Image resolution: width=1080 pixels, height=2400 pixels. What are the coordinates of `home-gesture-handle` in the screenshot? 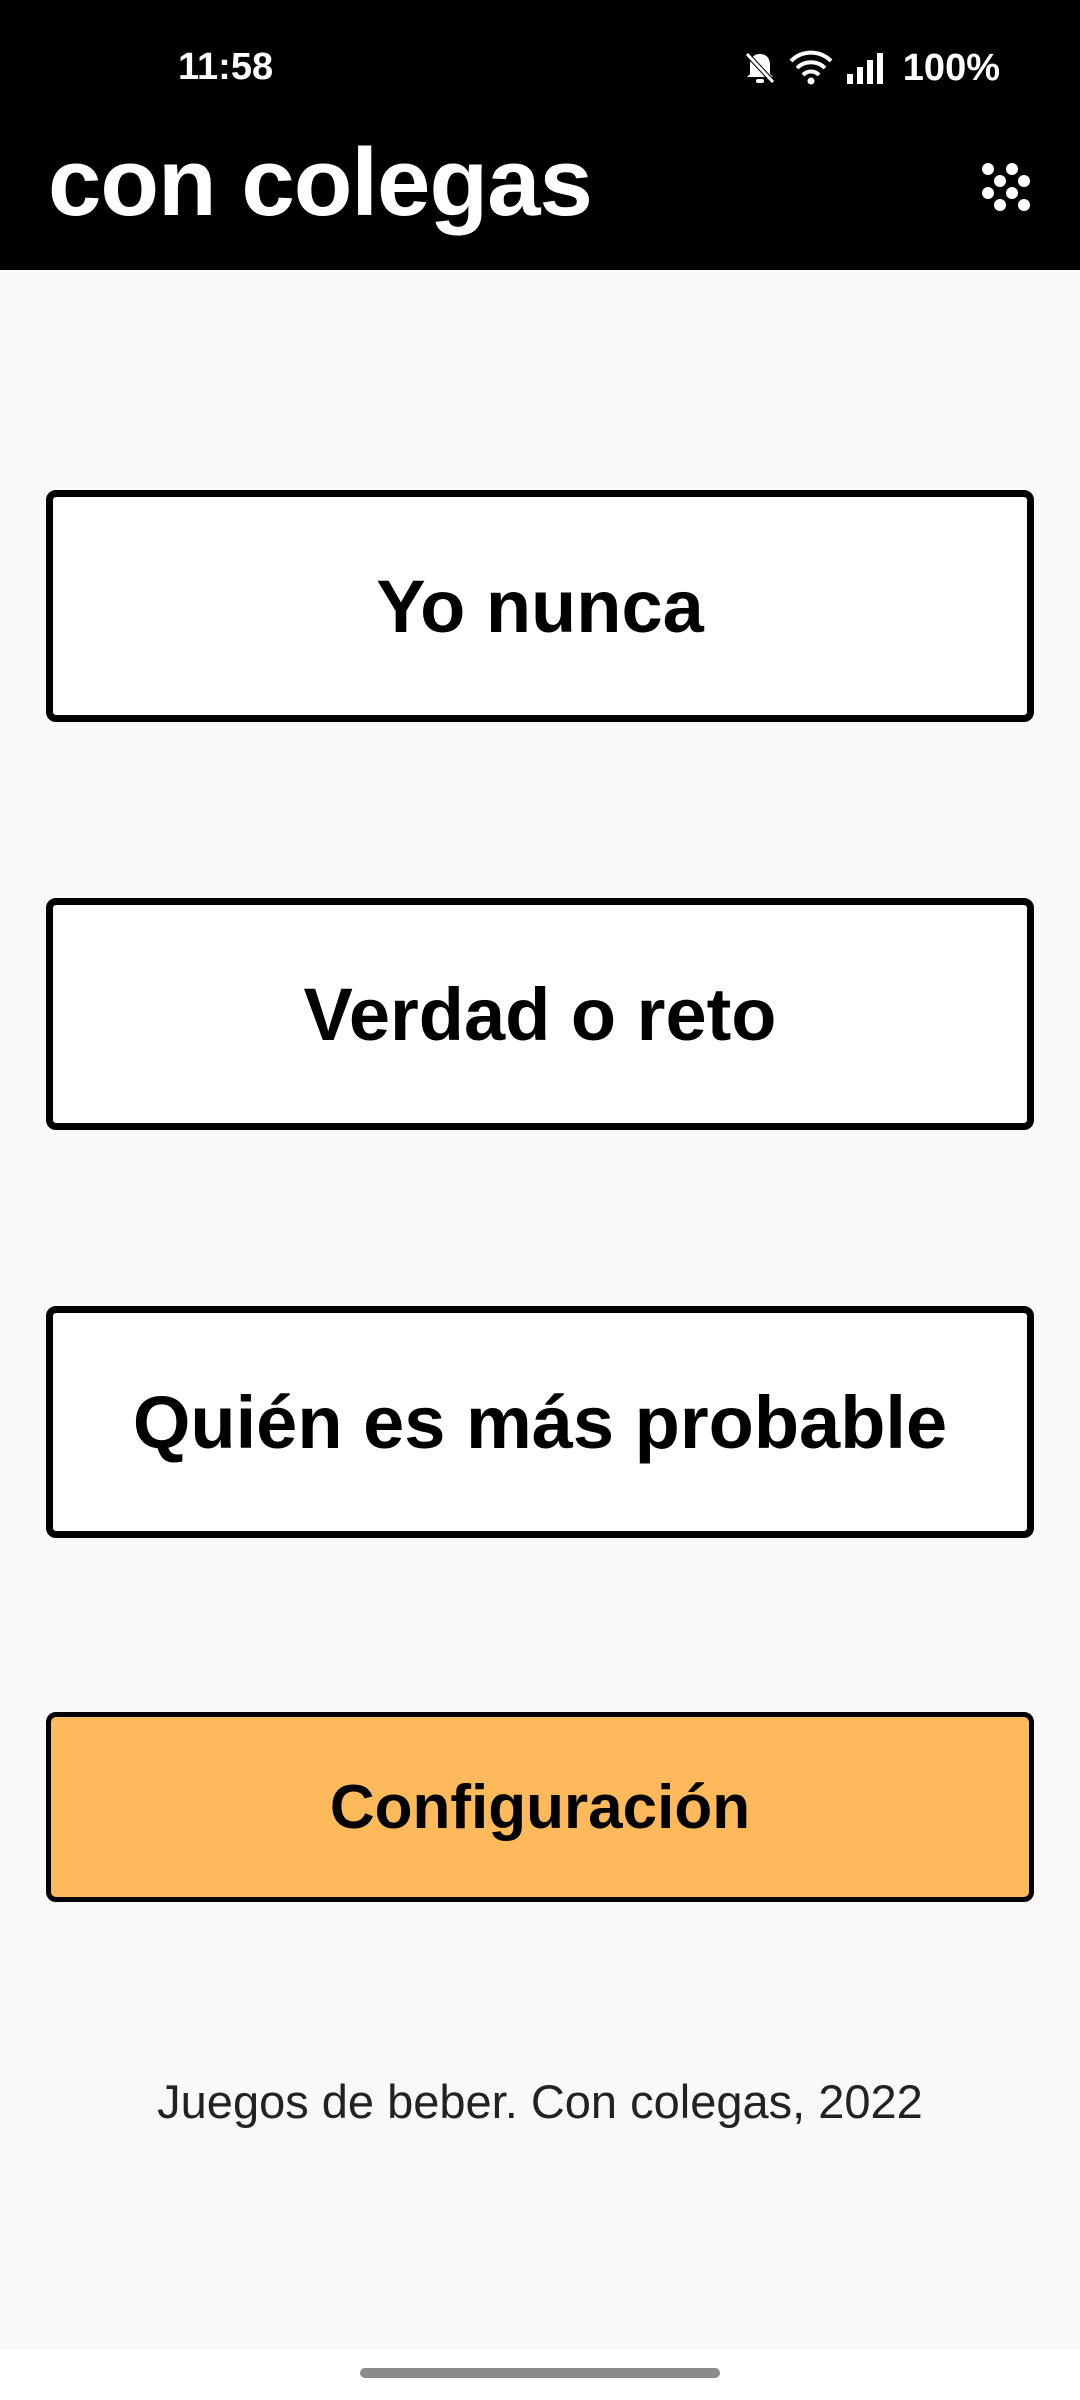 It's located at (540, 2373).